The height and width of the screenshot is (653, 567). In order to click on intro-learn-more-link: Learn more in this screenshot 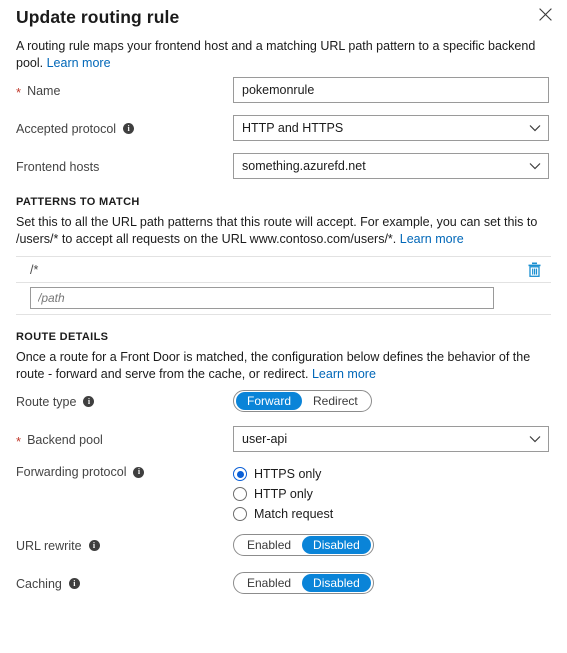, I will do `click(79, 63)`.